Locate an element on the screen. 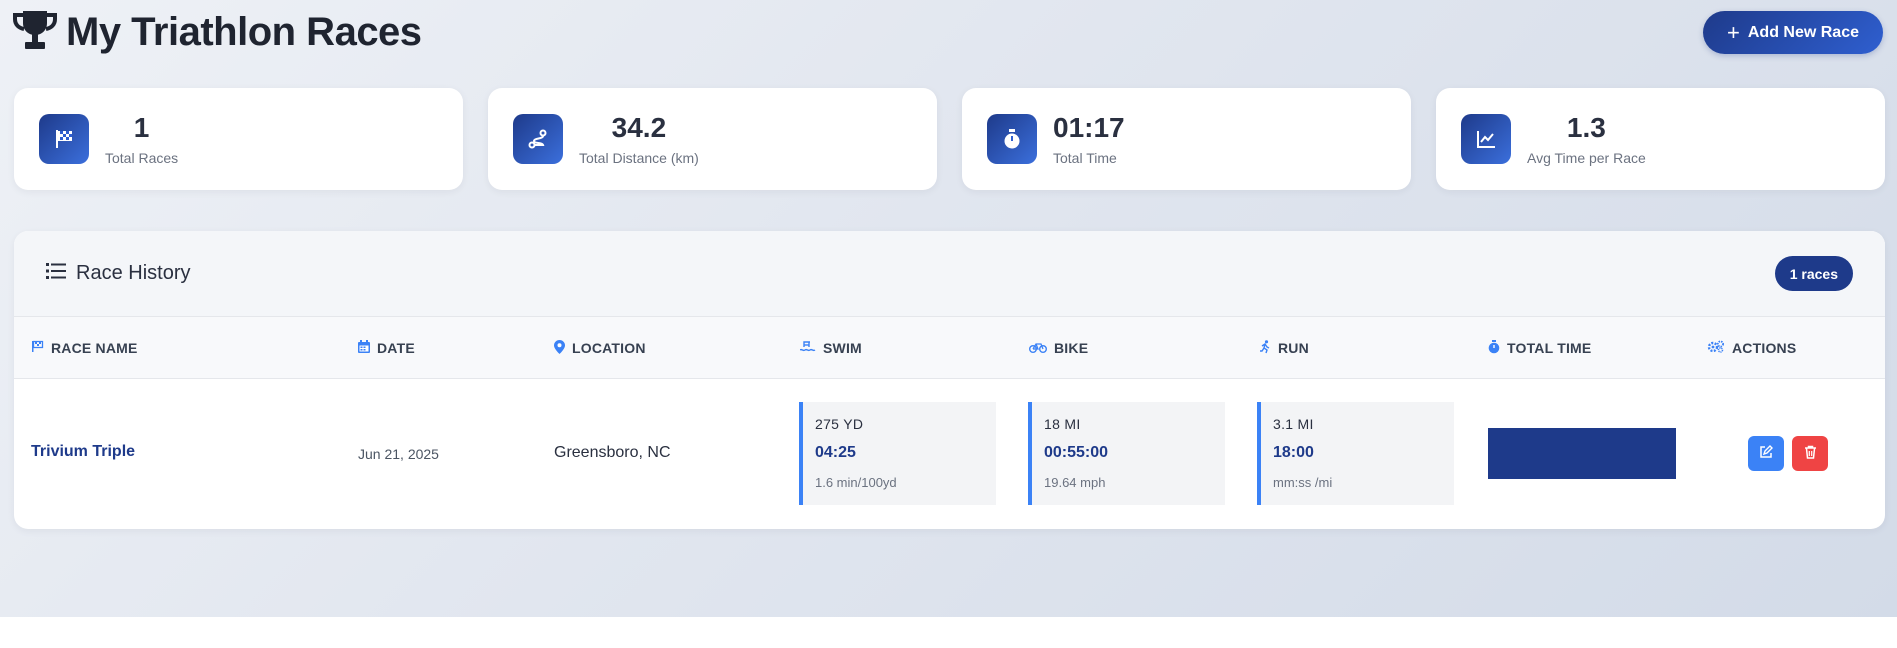 The width and height of the screenshot is (1897, 648). column-header-bike: BIKE is located at coordinates (1058, 348).